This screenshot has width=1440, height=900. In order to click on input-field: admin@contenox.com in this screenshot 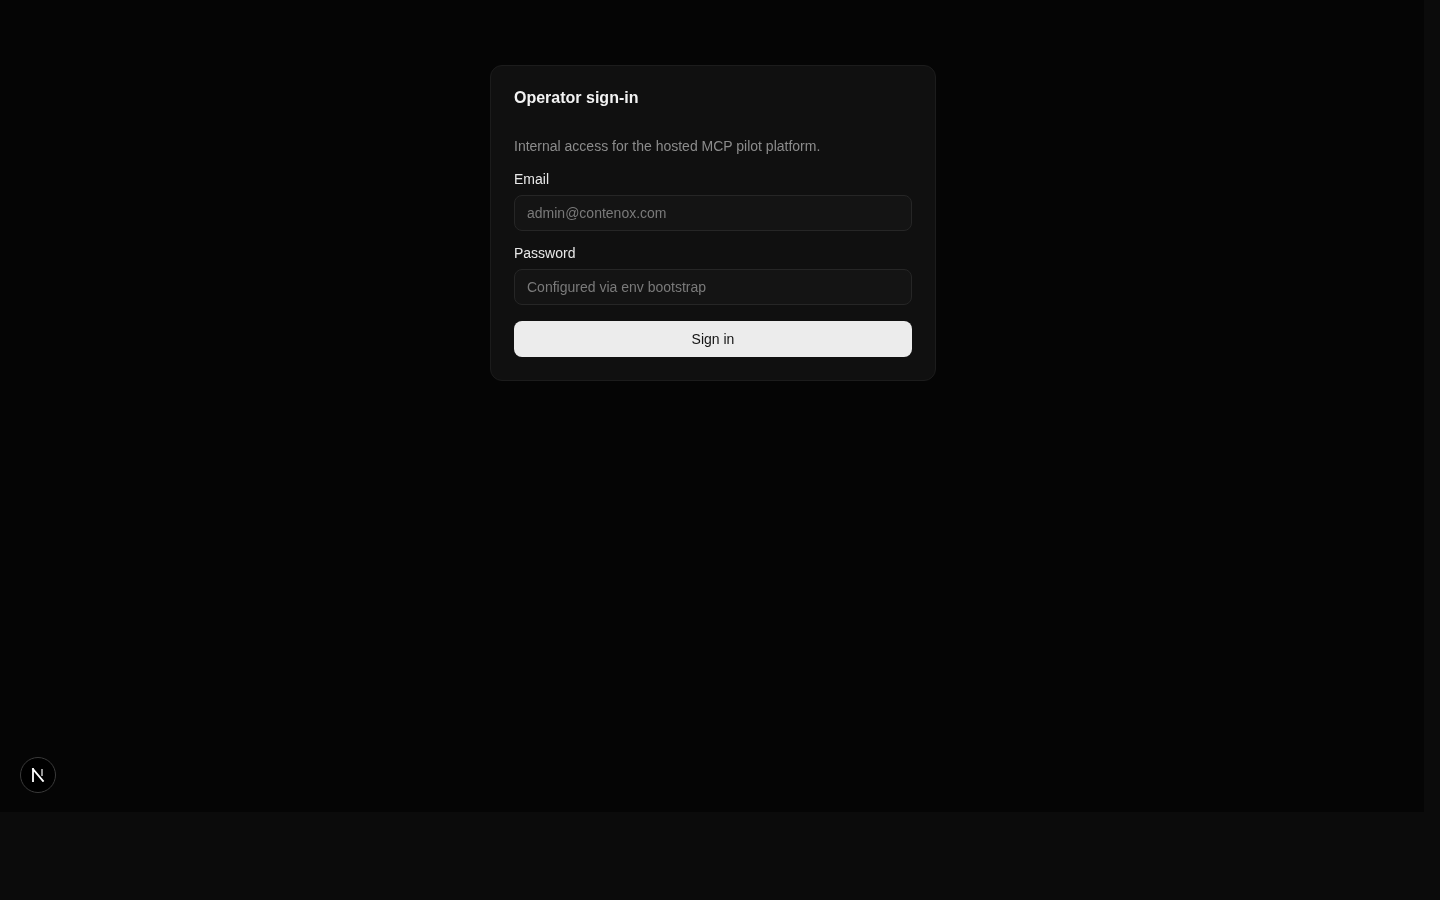, I will do `click(713, 213)`.